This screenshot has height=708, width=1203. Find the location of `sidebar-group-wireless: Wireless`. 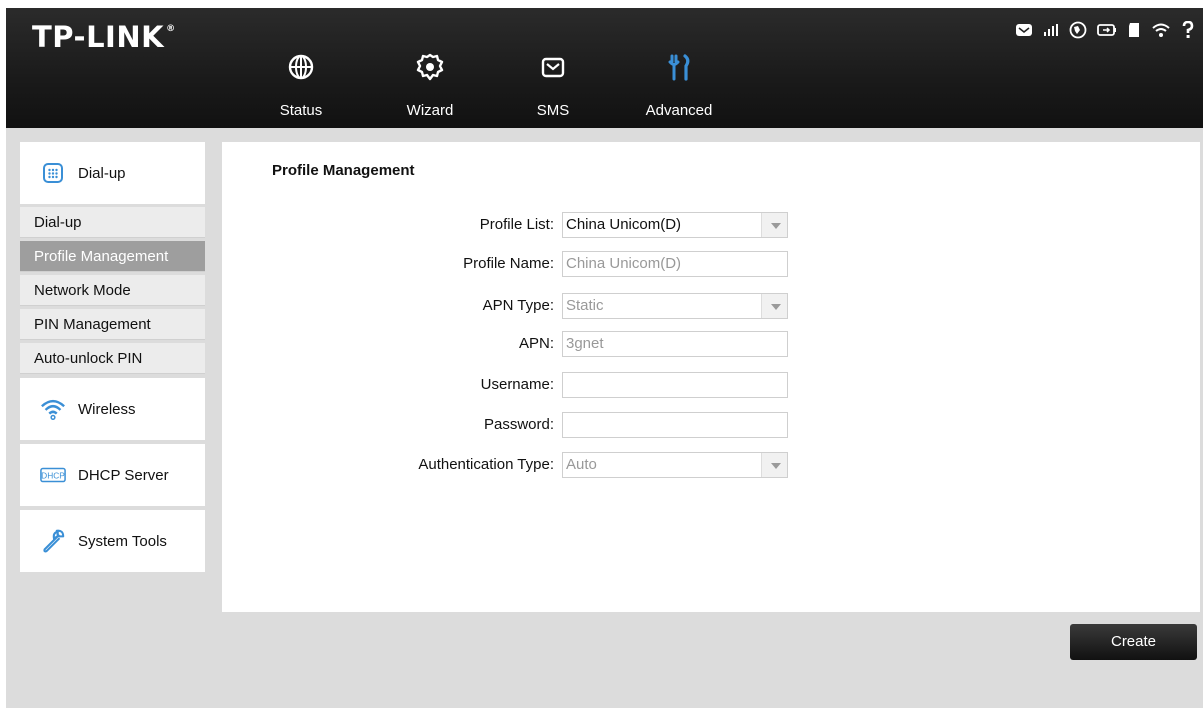

sidebar-group-wireless: Wireless is located at coordinates (112, 409).